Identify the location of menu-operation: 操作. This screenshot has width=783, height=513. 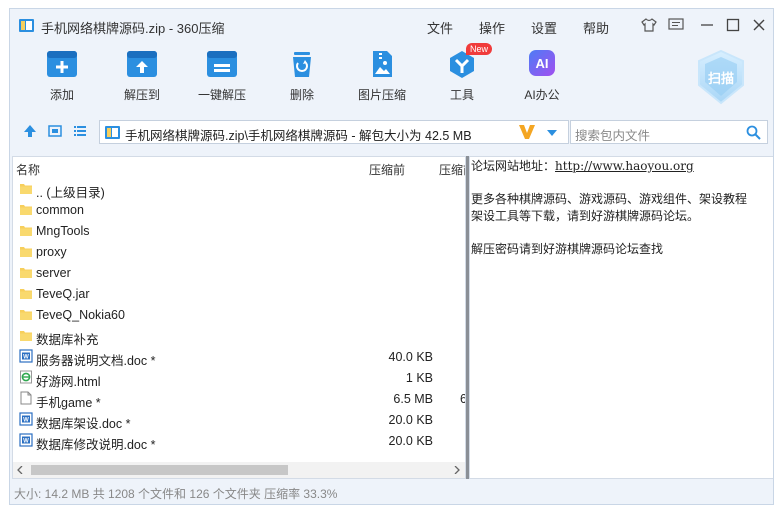
(492, 27).